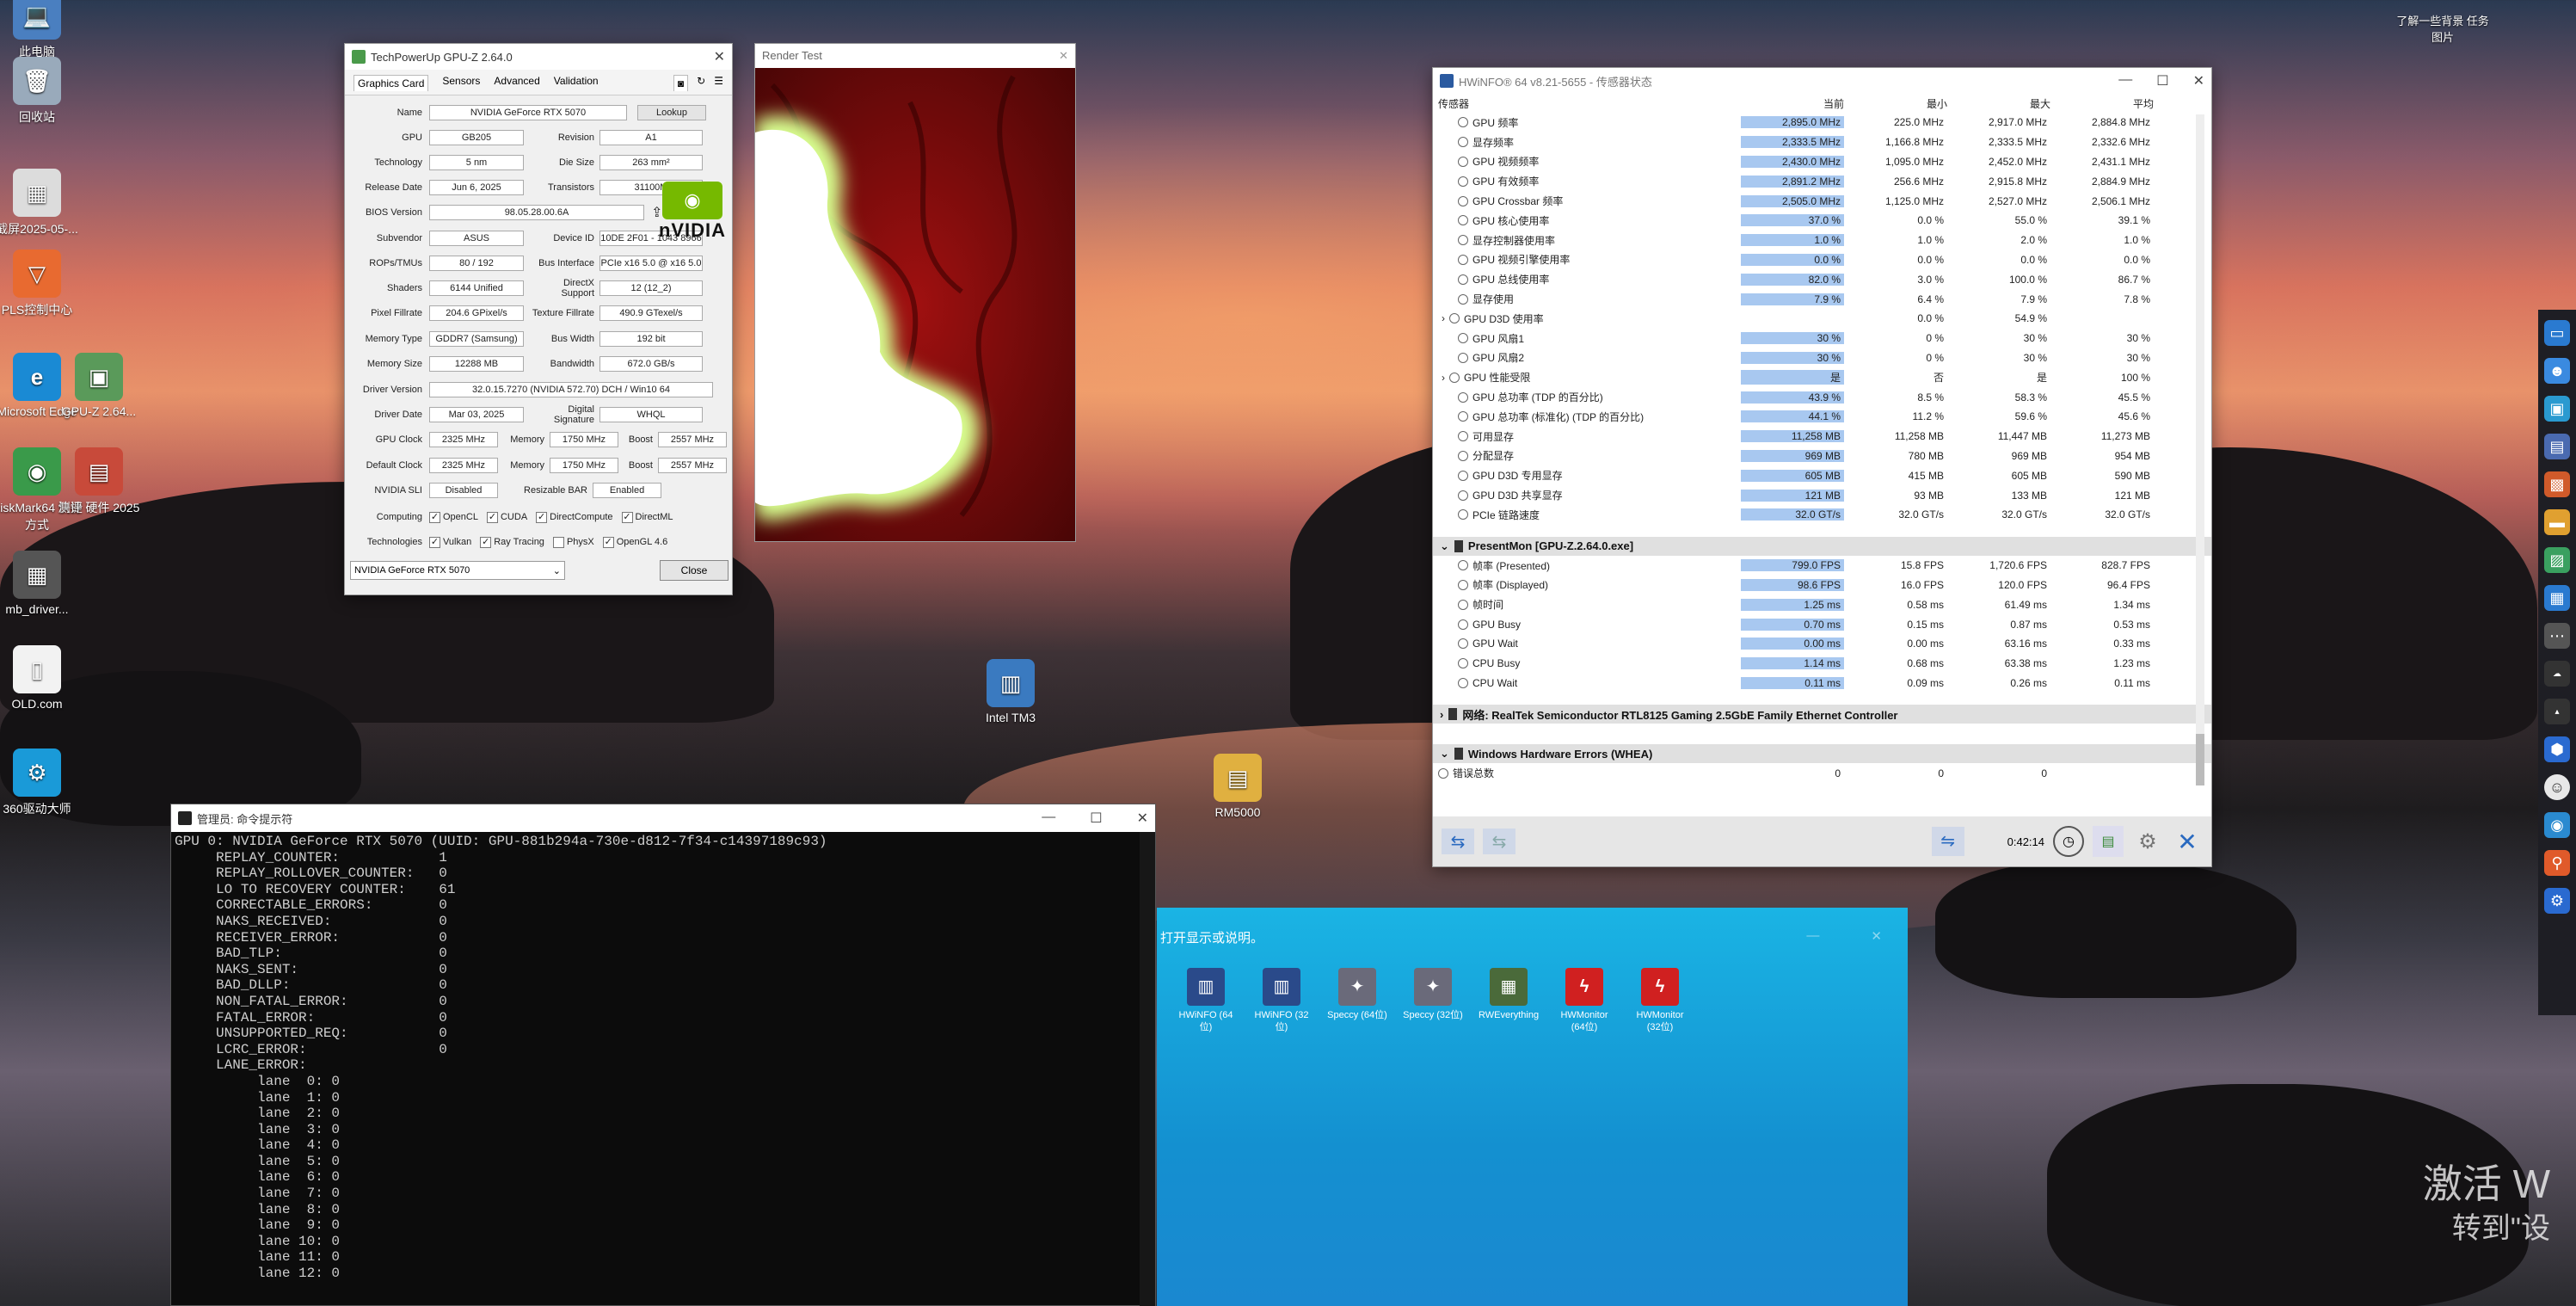 The height and width of the screenshot is (1306, 2576). Describe the element at coordinates (1822, 279) in the screenshot. I see `table-row: GPU 总线使用率 82.0 % 3.0 % 100.0 % 86.7 %` at that location.